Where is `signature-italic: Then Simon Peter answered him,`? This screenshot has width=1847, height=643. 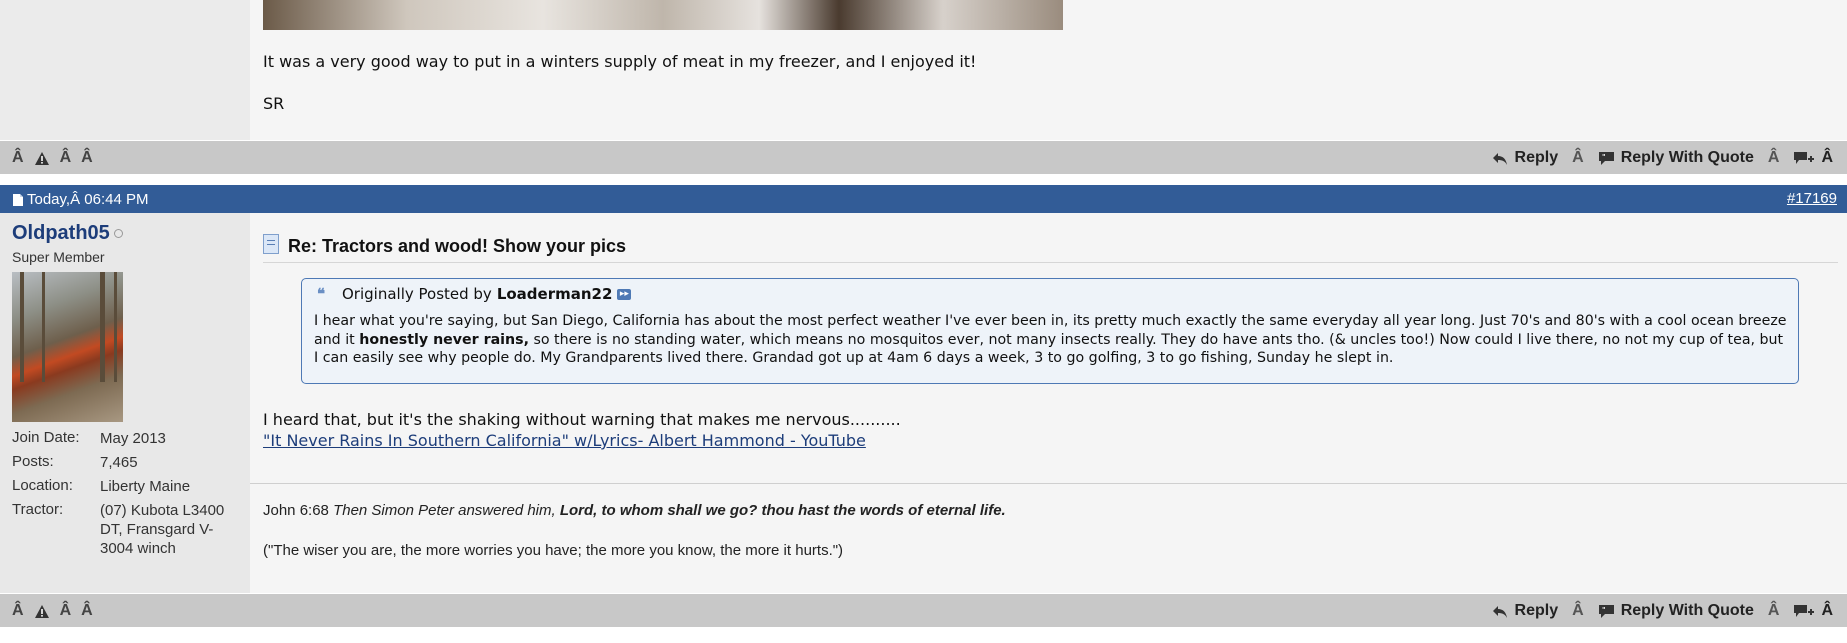
signature-italic: Then Simon Peter answered him, is located at coordinates (444, 510).